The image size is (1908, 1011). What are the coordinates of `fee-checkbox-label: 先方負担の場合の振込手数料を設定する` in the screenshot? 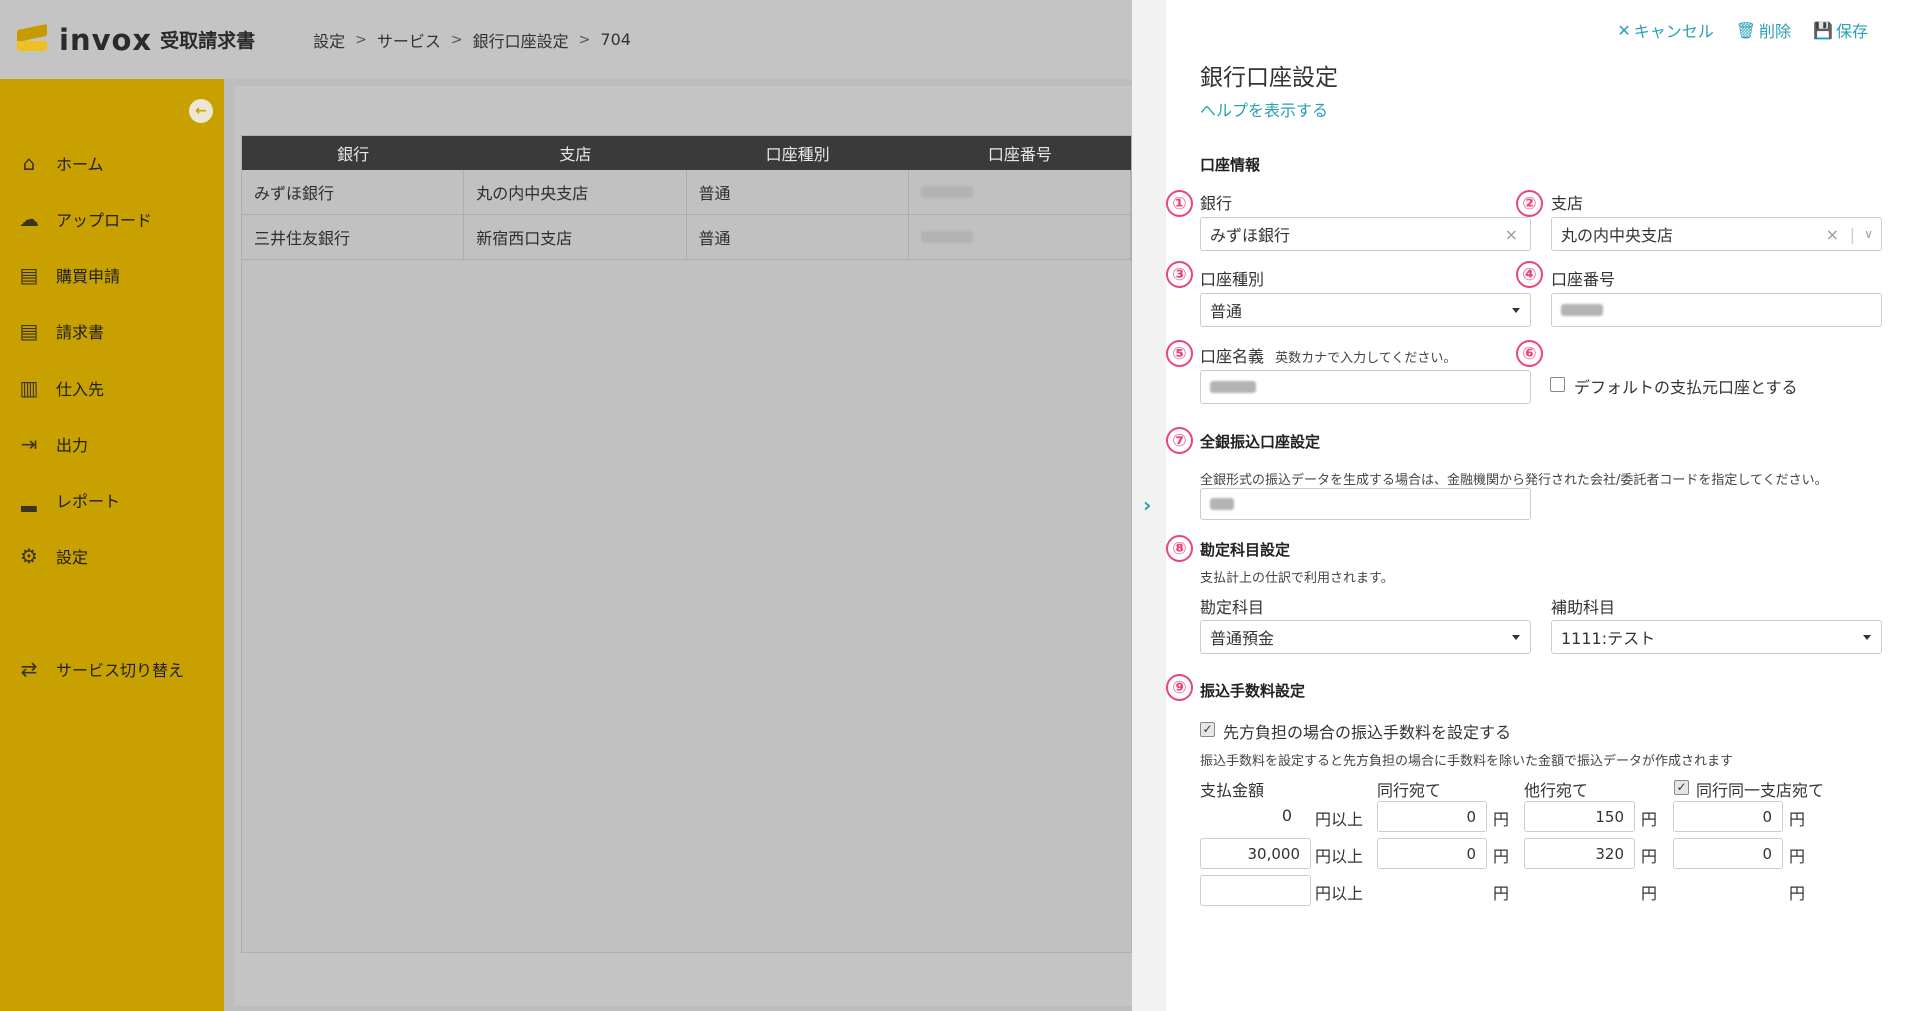 It's located at (1367, 731).